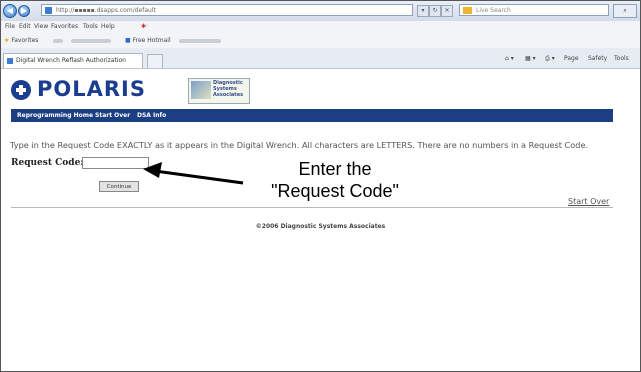 Image resolution: width=641 pixels, height=372 pixels. What do you see at coordinates (10, 61) in the screenshot?
I see `tab-favicon-icon` at bounding box center [10, 61].